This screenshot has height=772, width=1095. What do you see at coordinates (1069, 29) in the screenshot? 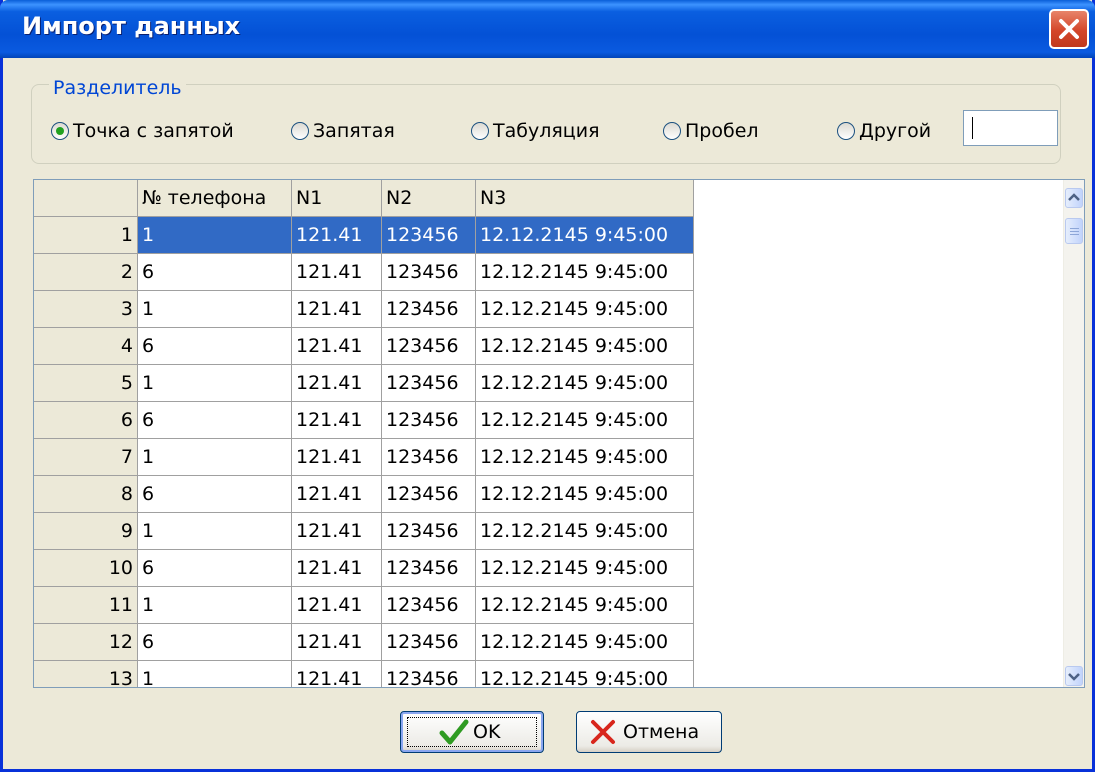
I see `close-button` at bounding box center [1069, 29].